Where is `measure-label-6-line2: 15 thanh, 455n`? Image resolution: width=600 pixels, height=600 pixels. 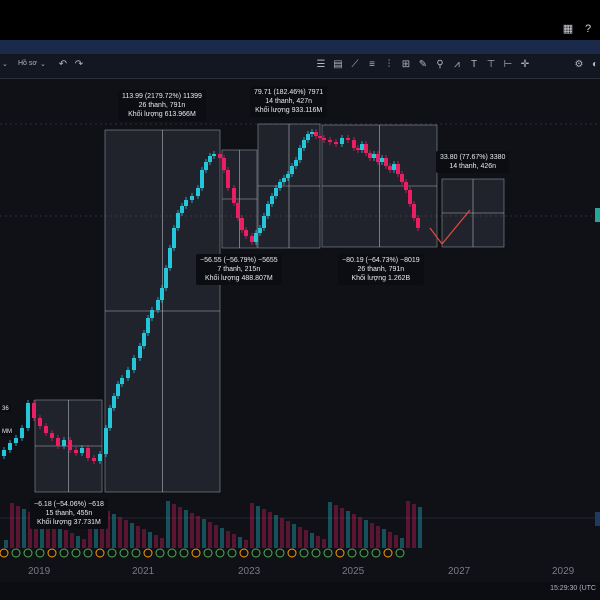 measure-label-6-line2: 15 thanh, 455n is located at coordinates (69, 513).